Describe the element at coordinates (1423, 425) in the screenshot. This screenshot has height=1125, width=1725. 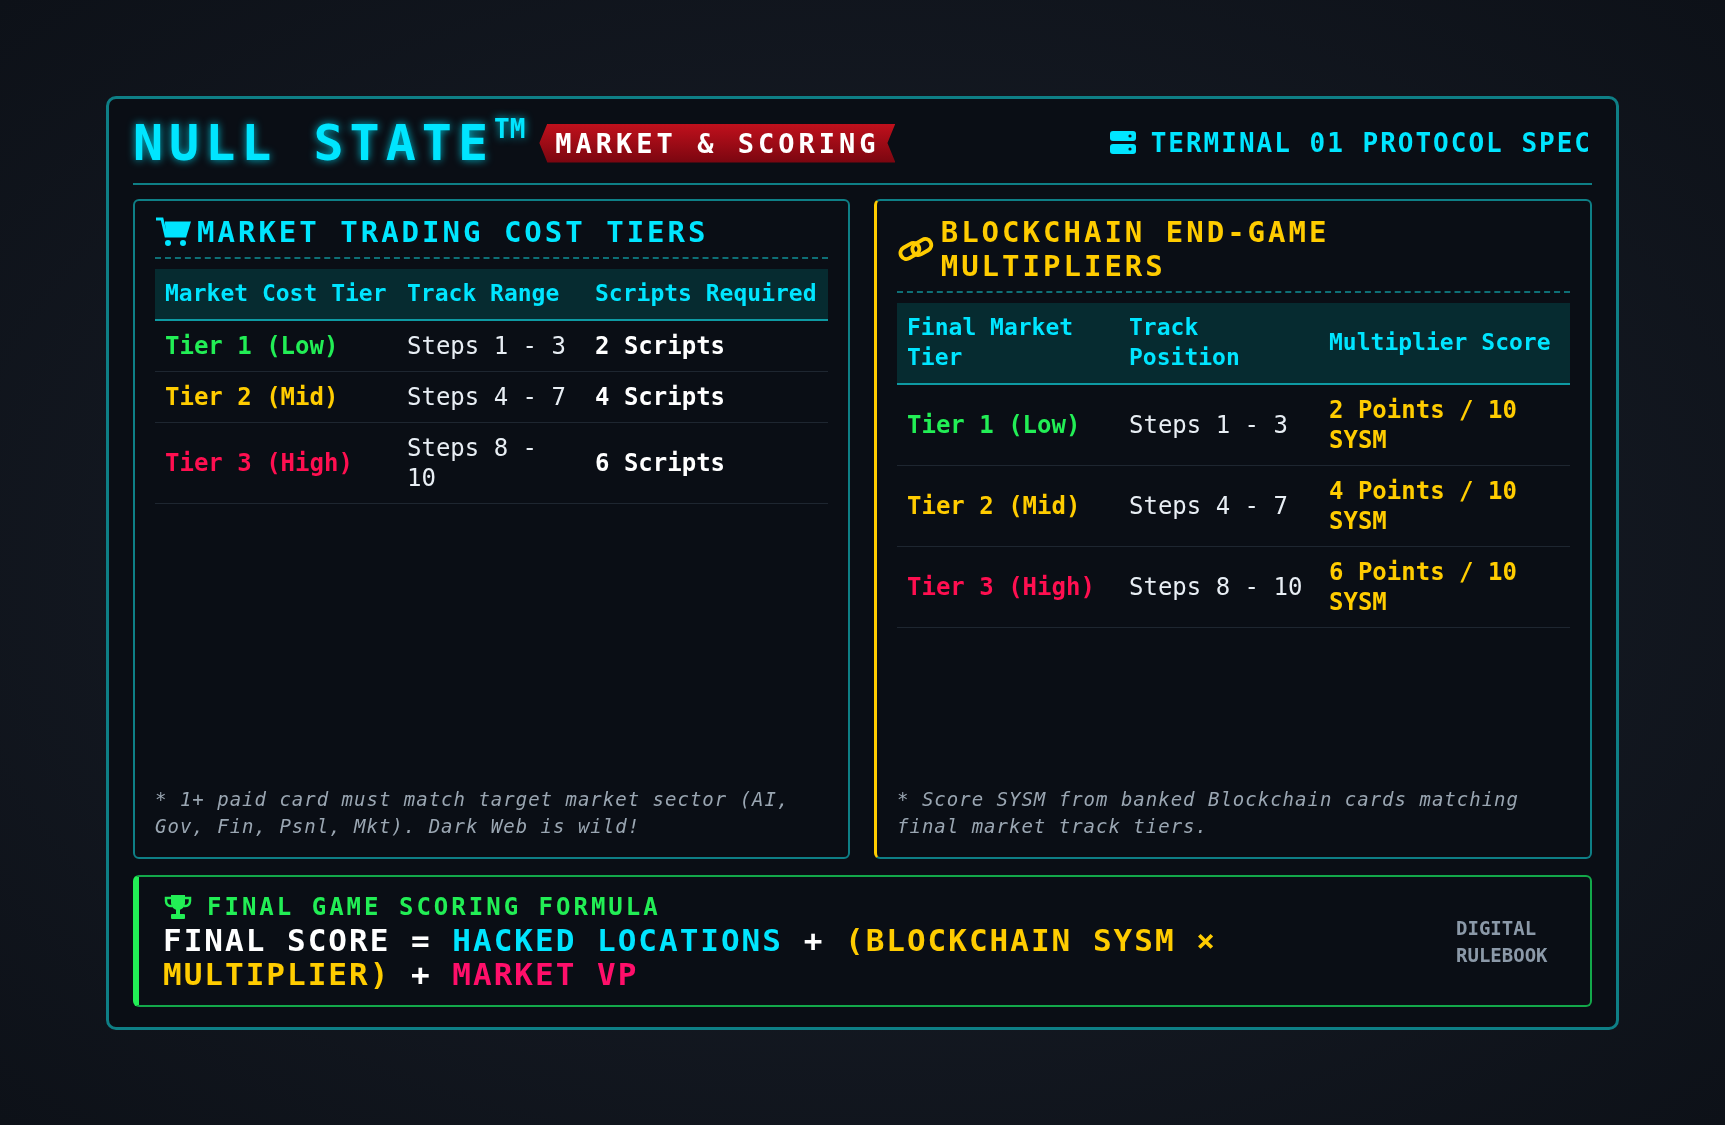
I see `table-cell-text: 2 Points / 10 SYSM` at that location.